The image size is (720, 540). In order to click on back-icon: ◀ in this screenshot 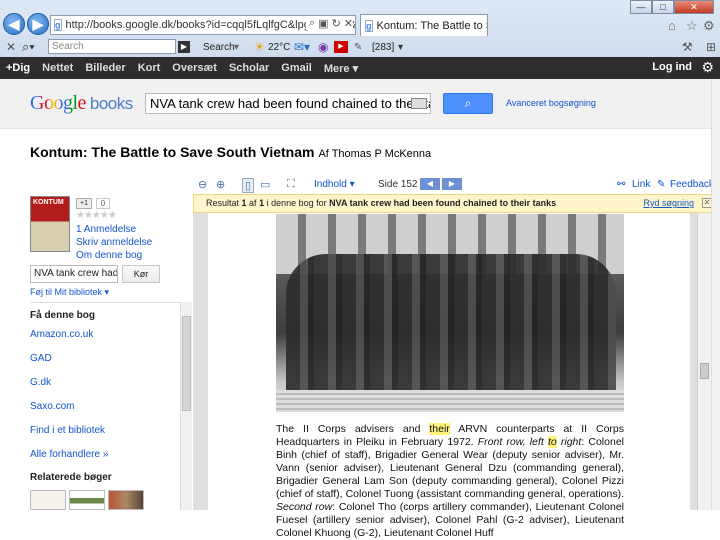, I will do `click(14, 24)`.